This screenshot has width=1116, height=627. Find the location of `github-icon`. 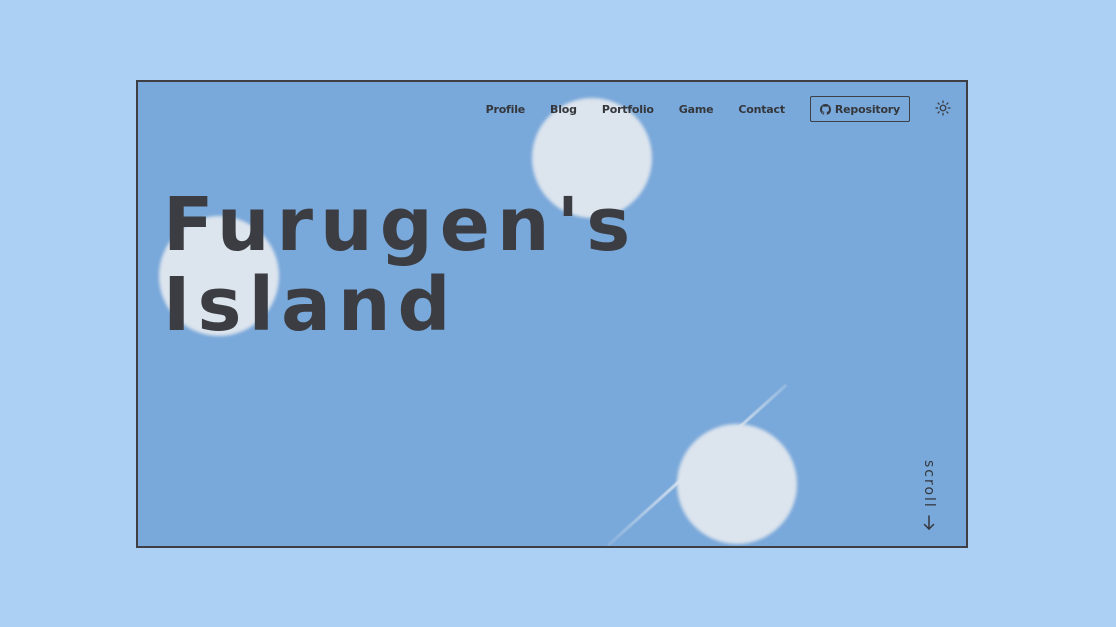

github-icon is located at coordinates (825, 109).